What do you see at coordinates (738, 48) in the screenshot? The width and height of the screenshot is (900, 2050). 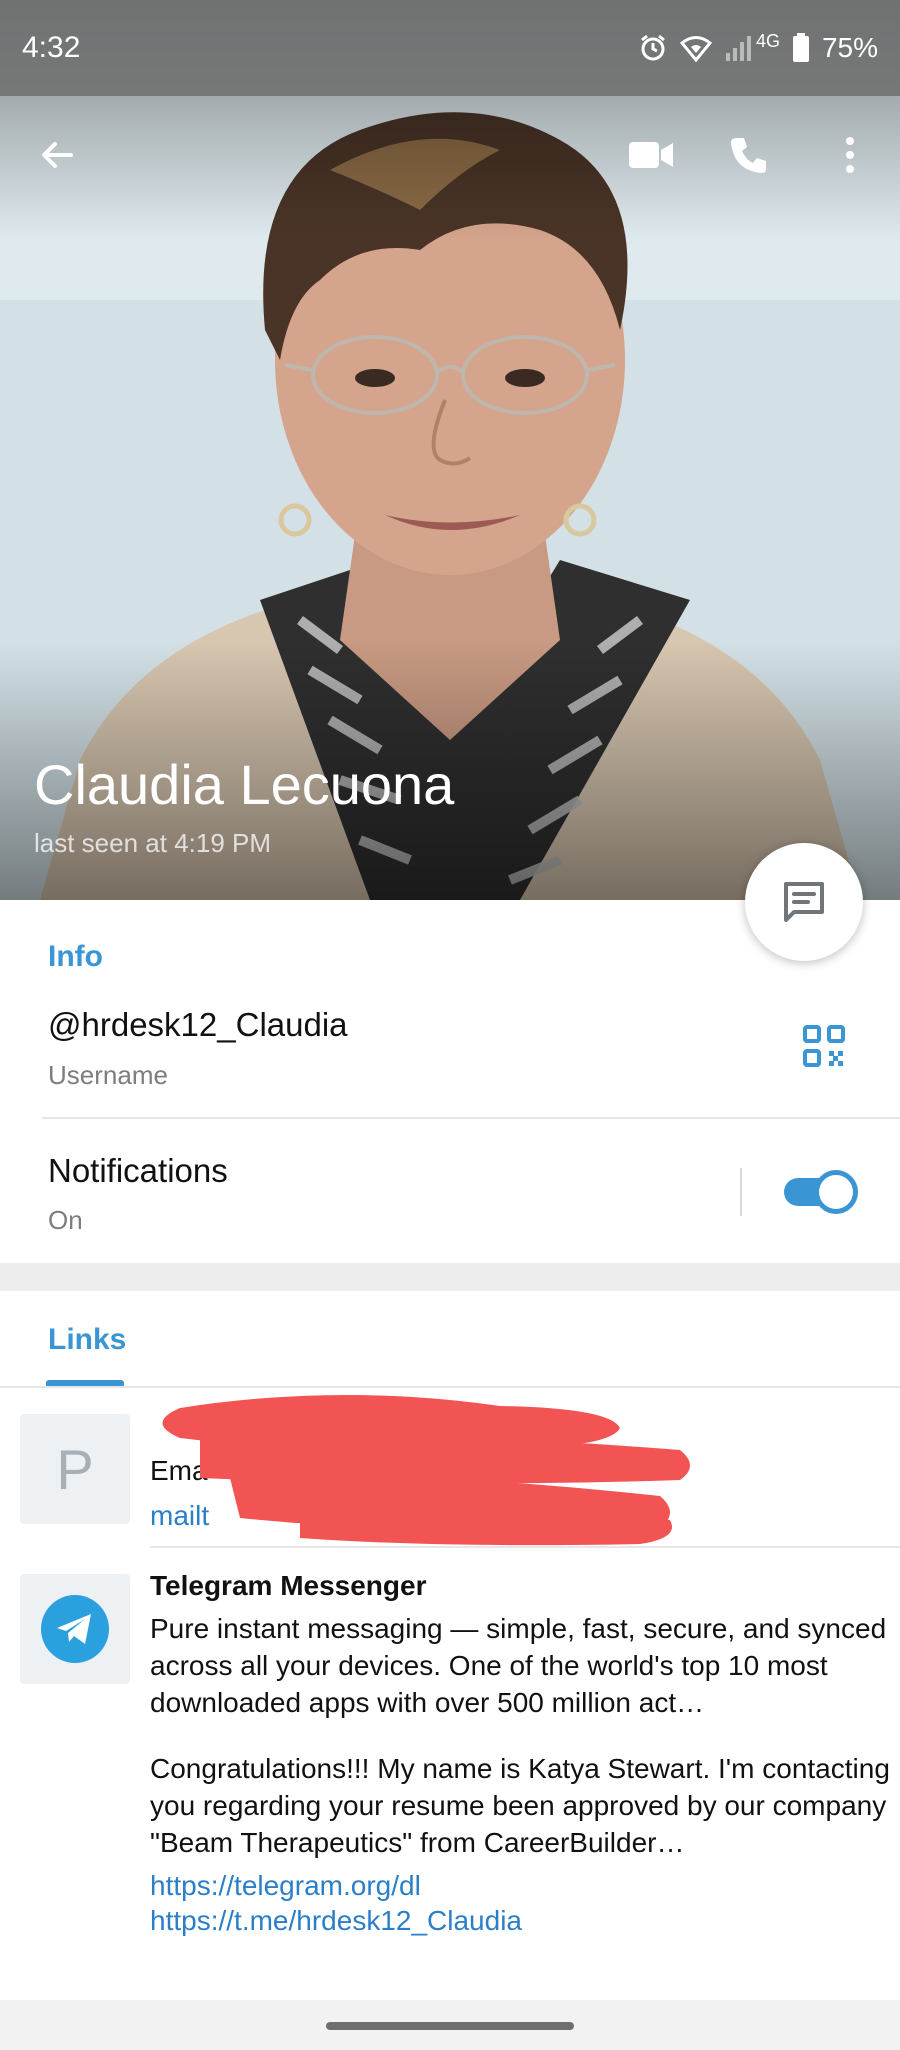 I see `signal-icon` at bounding box center [738, 48].